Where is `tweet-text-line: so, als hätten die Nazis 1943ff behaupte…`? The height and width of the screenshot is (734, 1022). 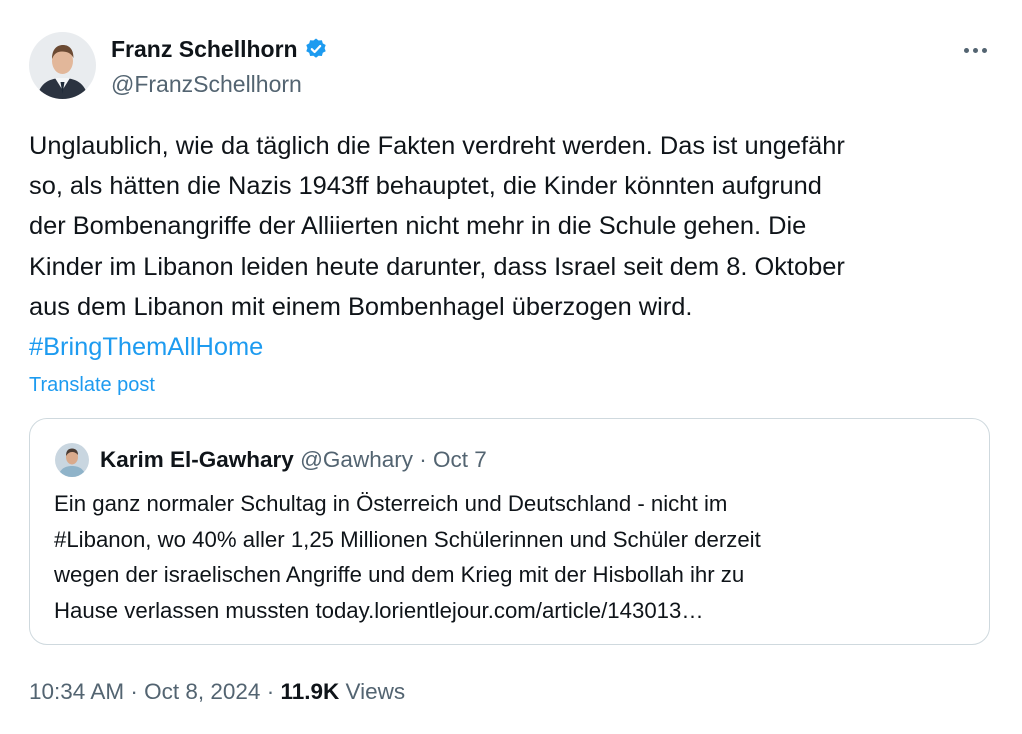 tweet-text-line: so, als hätten die Nazis 1943ff behaupte… is located at coordinates (425, 186).